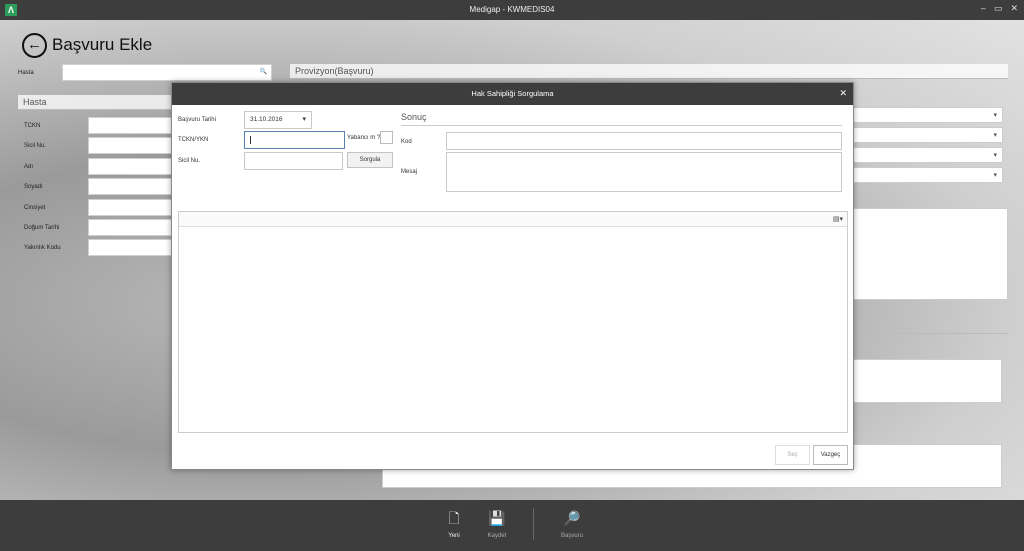 The height and width of the screenshot is (551, 1024). I want to click on grid-header: ▤▾, so click(513, 219).